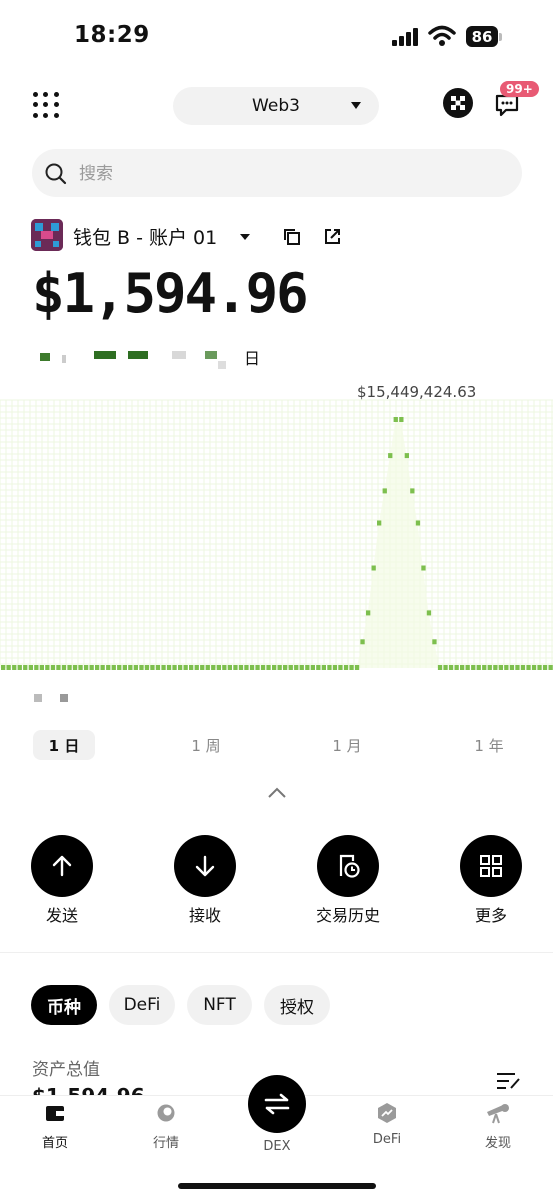 The height and width of the screenshot is (1201, 553). What do you see at coordinates (292, 237) in the screenshot?
I see `copy-icon` at bounding box center [292, 237].